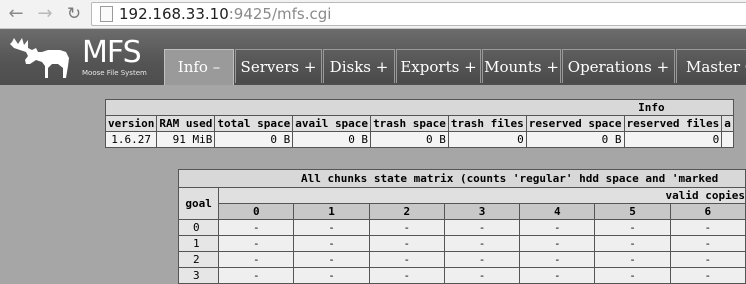 The height and width of the screenshot is (284, 746). I want to click on forward-arrow-icon: →, so click(45, 14).